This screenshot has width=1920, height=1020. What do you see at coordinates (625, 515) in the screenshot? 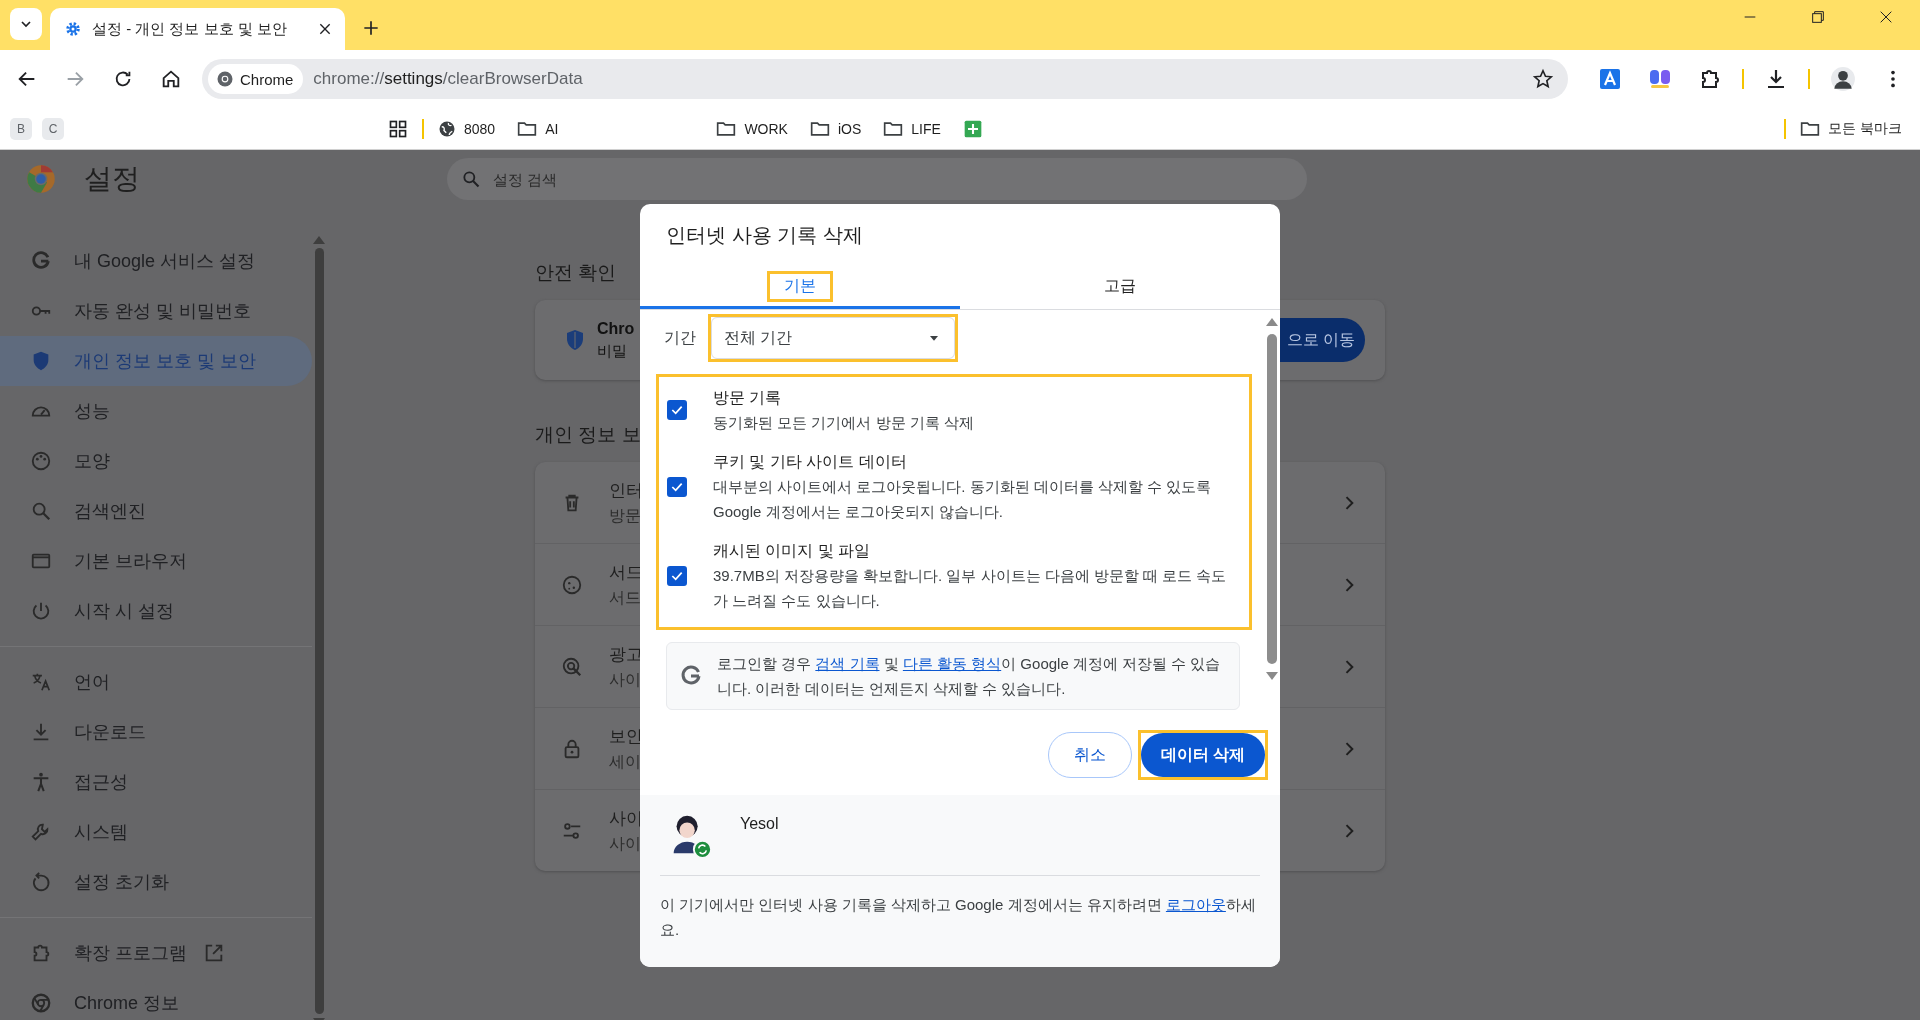
I see `row-subtitle: 방문` at bounding box center [625, 515].